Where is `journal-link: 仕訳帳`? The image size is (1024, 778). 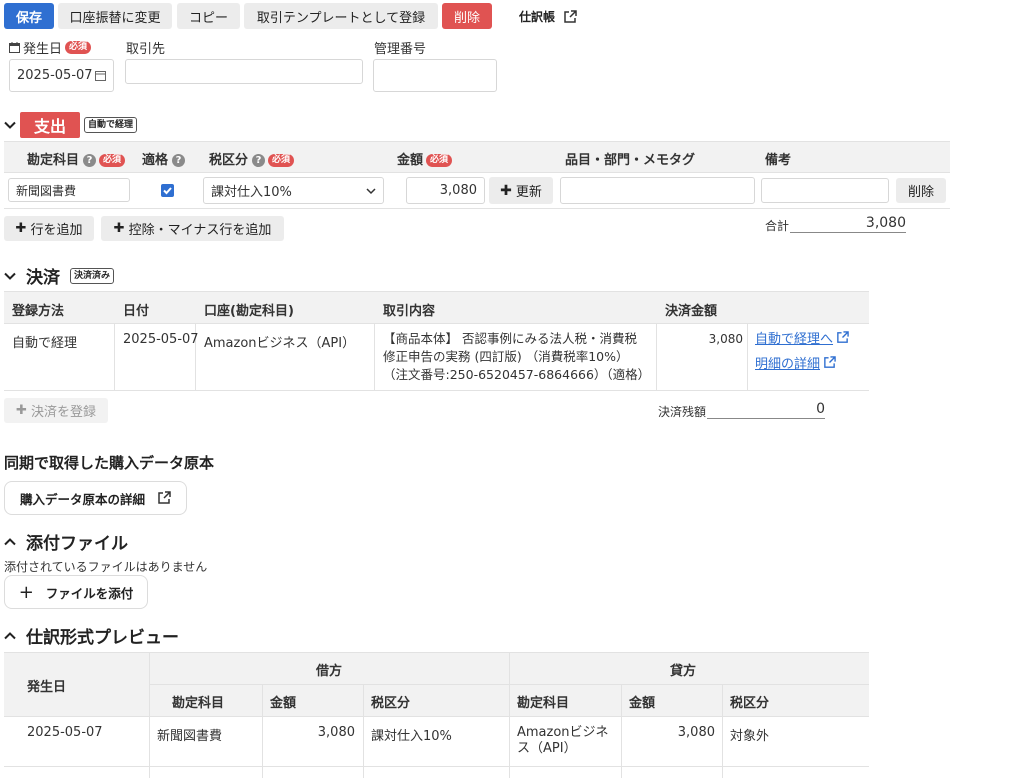
journal-link: 仕訳帳 is located at coordinates (548, 16).